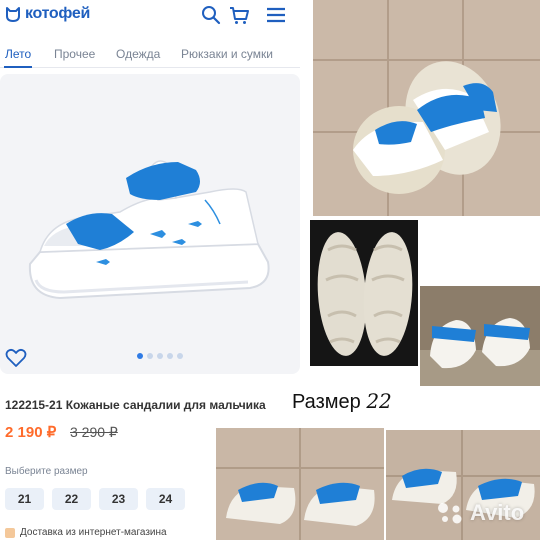 Image resolution: width=540 pixels, height=540 pixels. Describe the element at coordinates (10, 532) in the screenshot. I see `delivery-icon` at that location.